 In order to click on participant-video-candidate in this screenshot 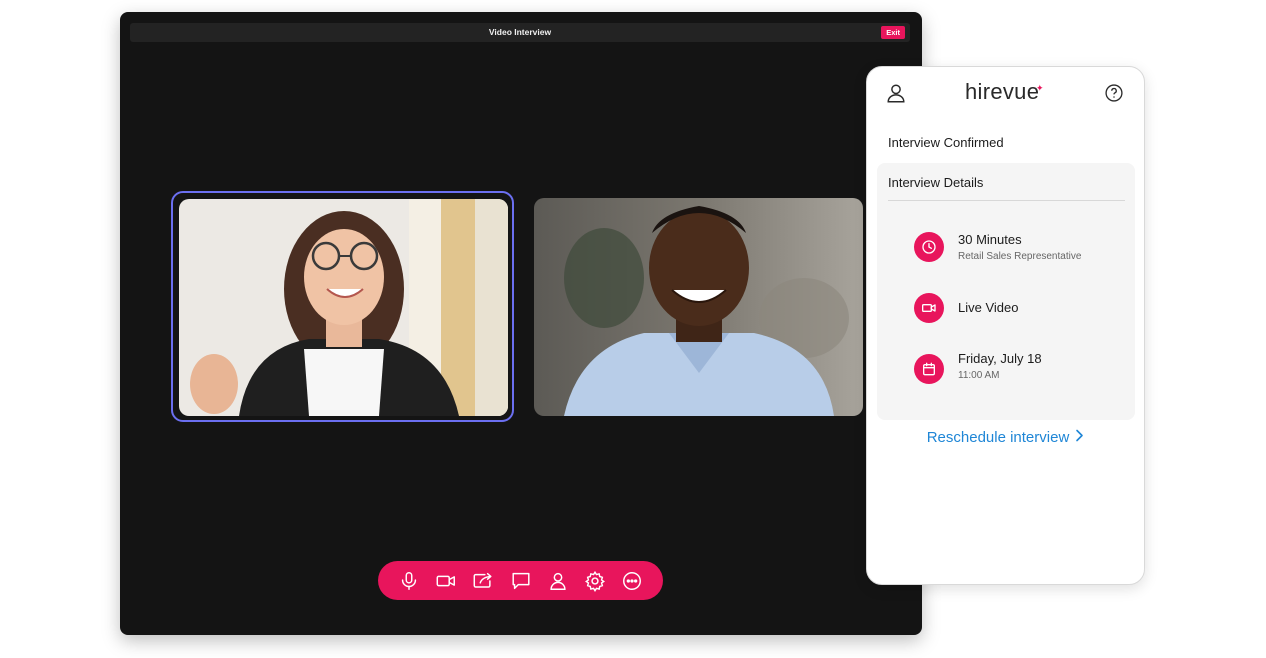, I will do `click(343, 307)`.